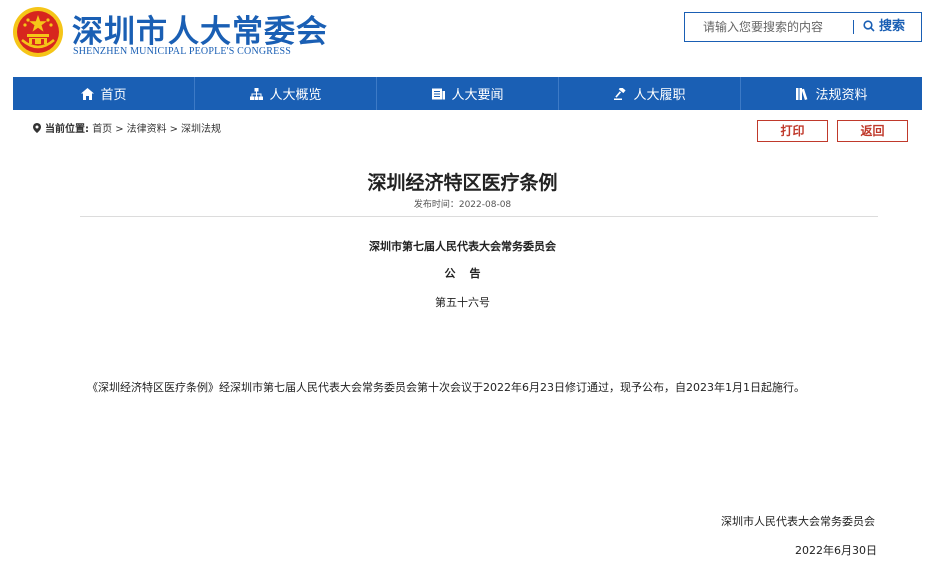 This screenshot has height=575, width=925. Describe the element at coordinates (102, 129) in the screenshot. I see `breadcrumb-home: 首页` at that location.